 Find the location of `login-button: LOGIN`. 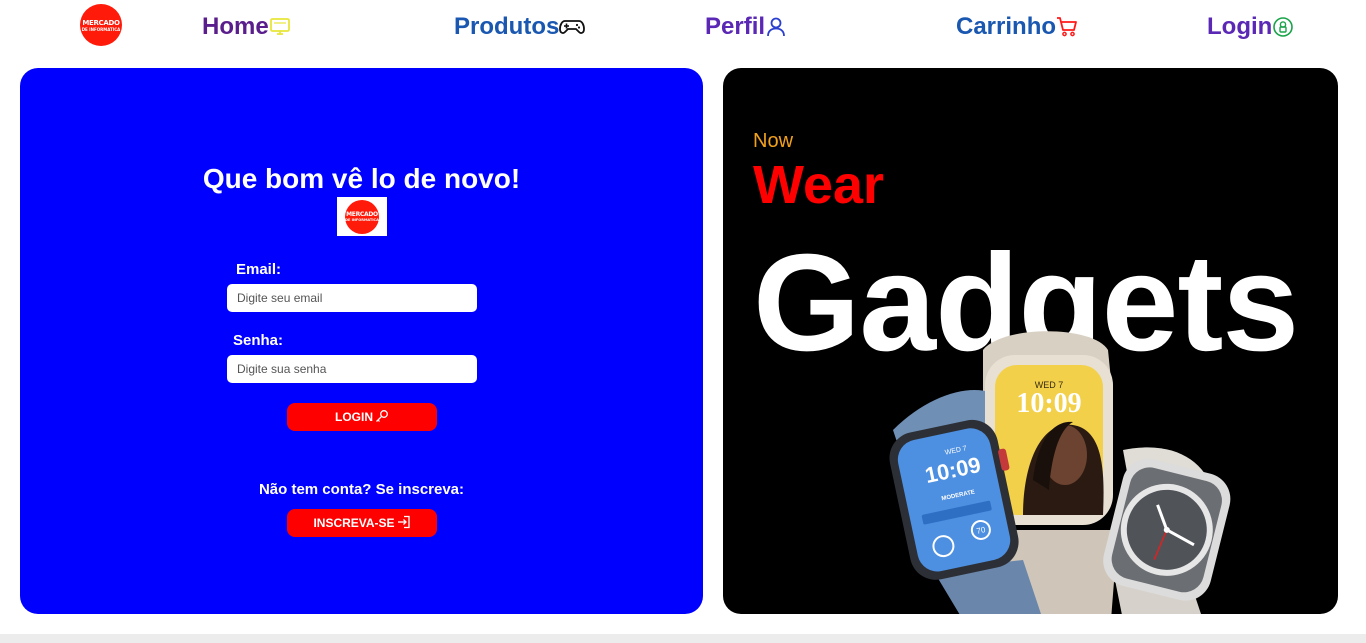

login-button: LOGIN is located at coordinates (362, 417).